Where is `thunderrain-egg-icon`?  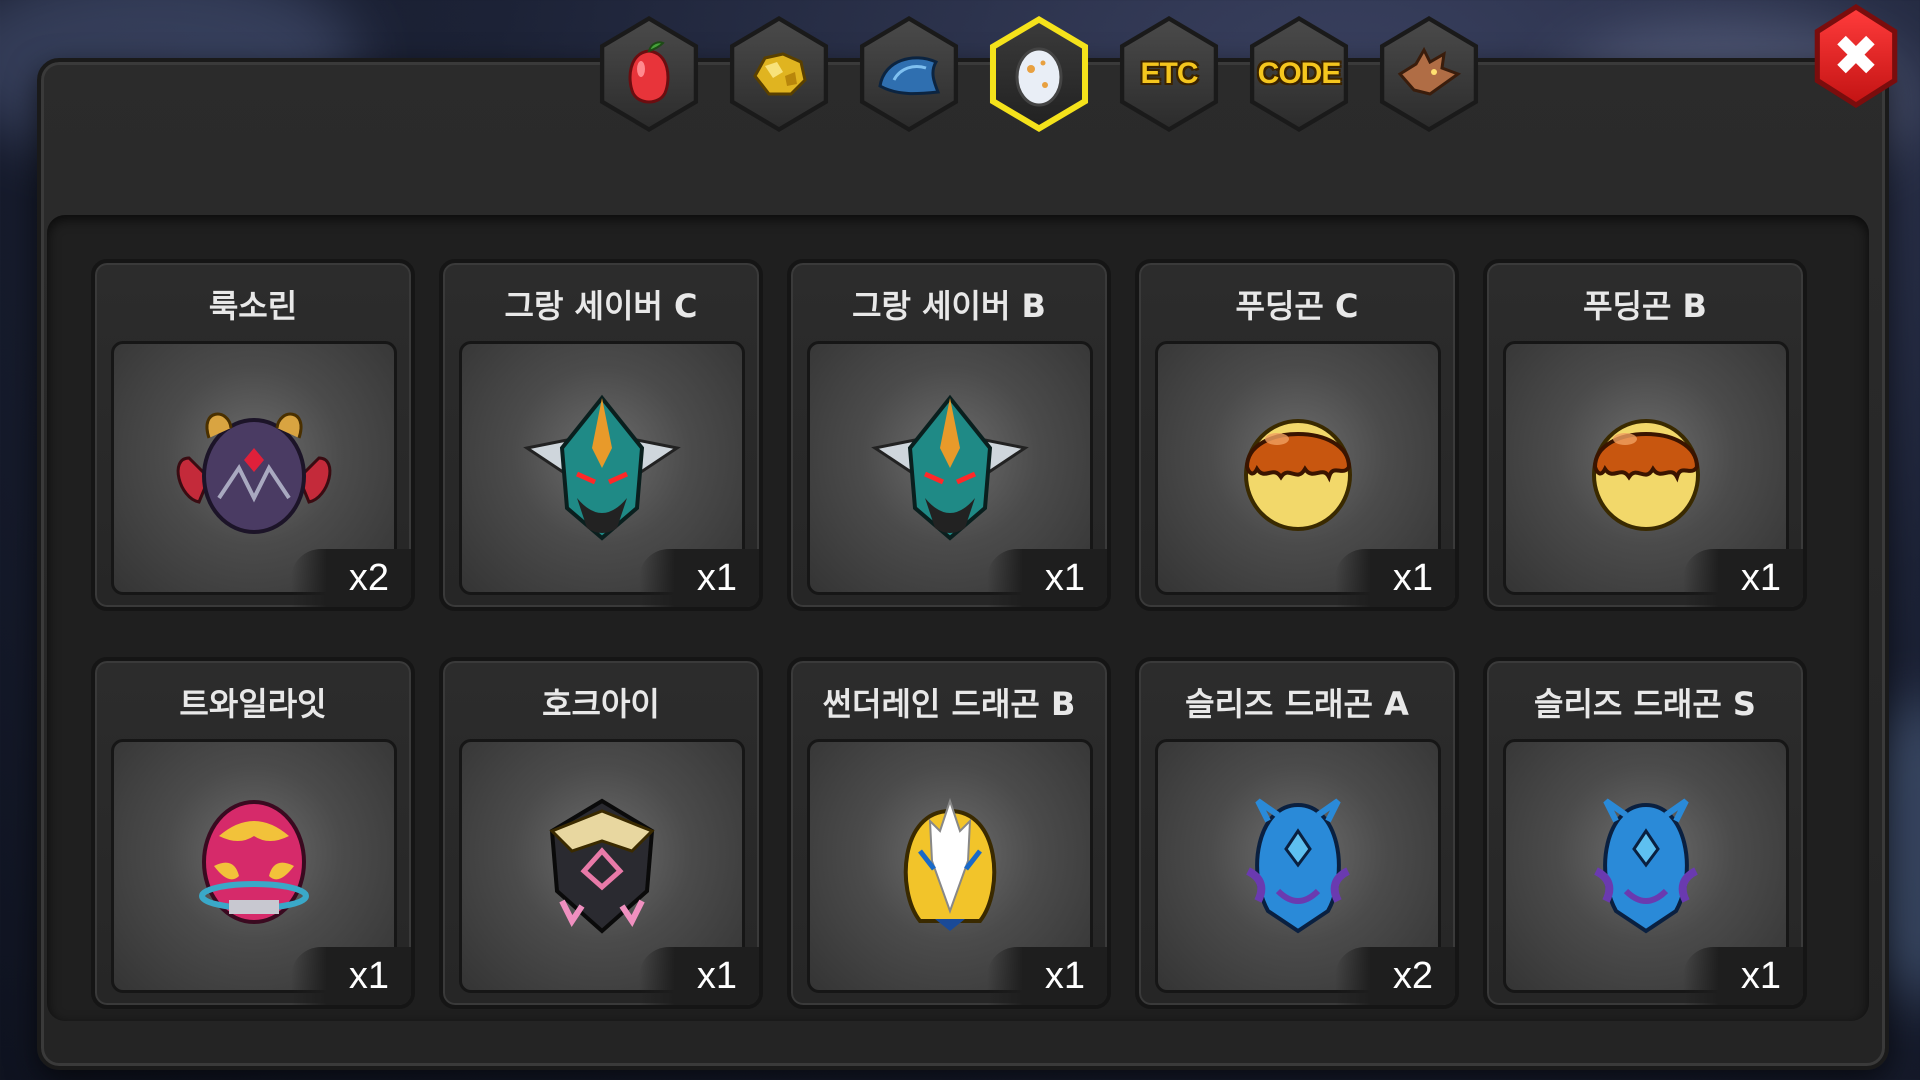
thunderrain-egg-icon is located at coordinates (950, 864).